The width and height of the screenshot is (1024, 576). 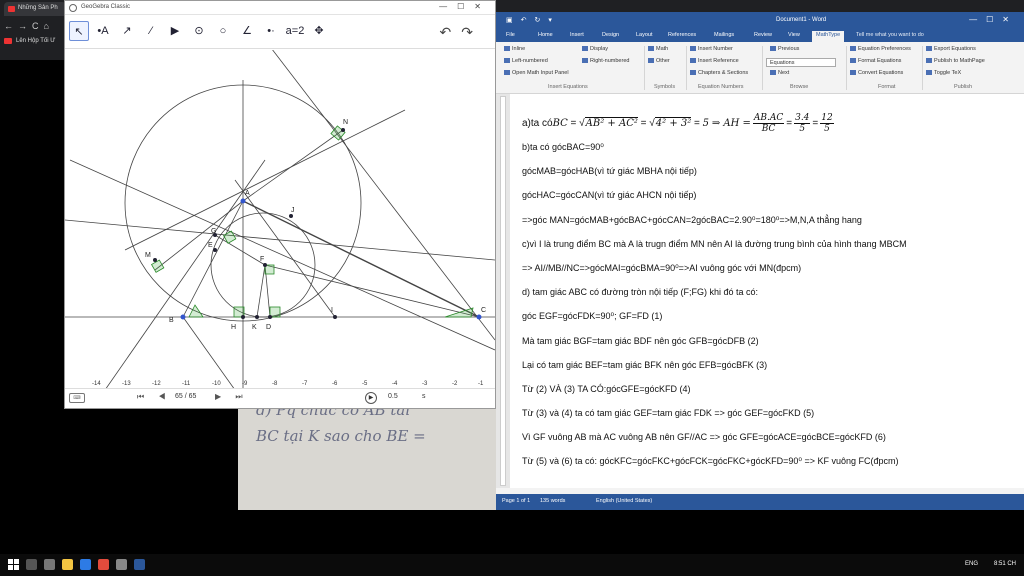 What do you see at coordinates (763, 35) in the screenshot?
I see `tab-review: Review` at bounding box center [763, 35].